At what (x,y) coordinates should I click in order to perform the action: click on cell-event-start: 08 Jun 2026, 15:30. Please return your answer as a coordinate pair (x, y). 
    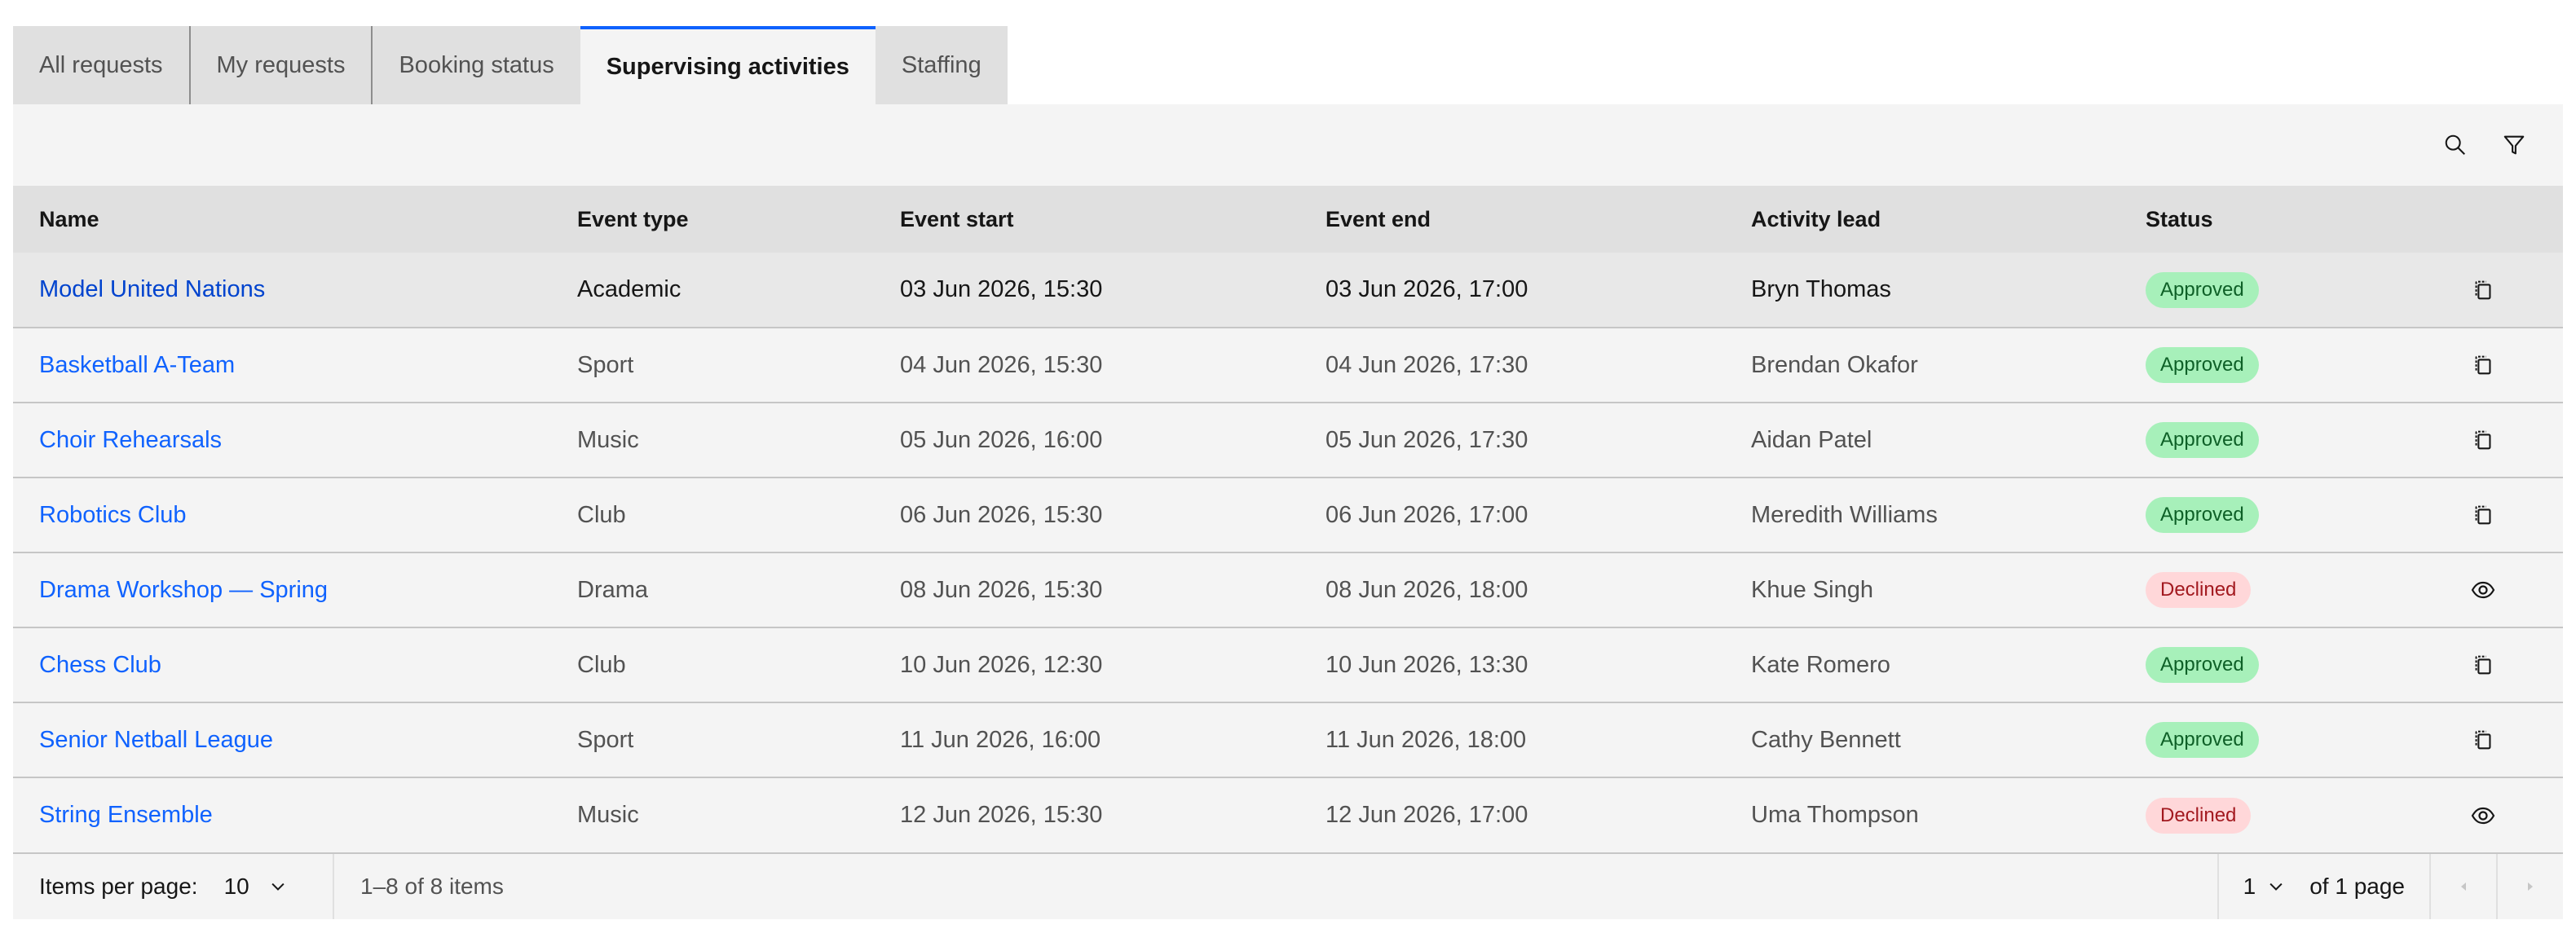
    Looking at the image, I should click on (1001, 589).